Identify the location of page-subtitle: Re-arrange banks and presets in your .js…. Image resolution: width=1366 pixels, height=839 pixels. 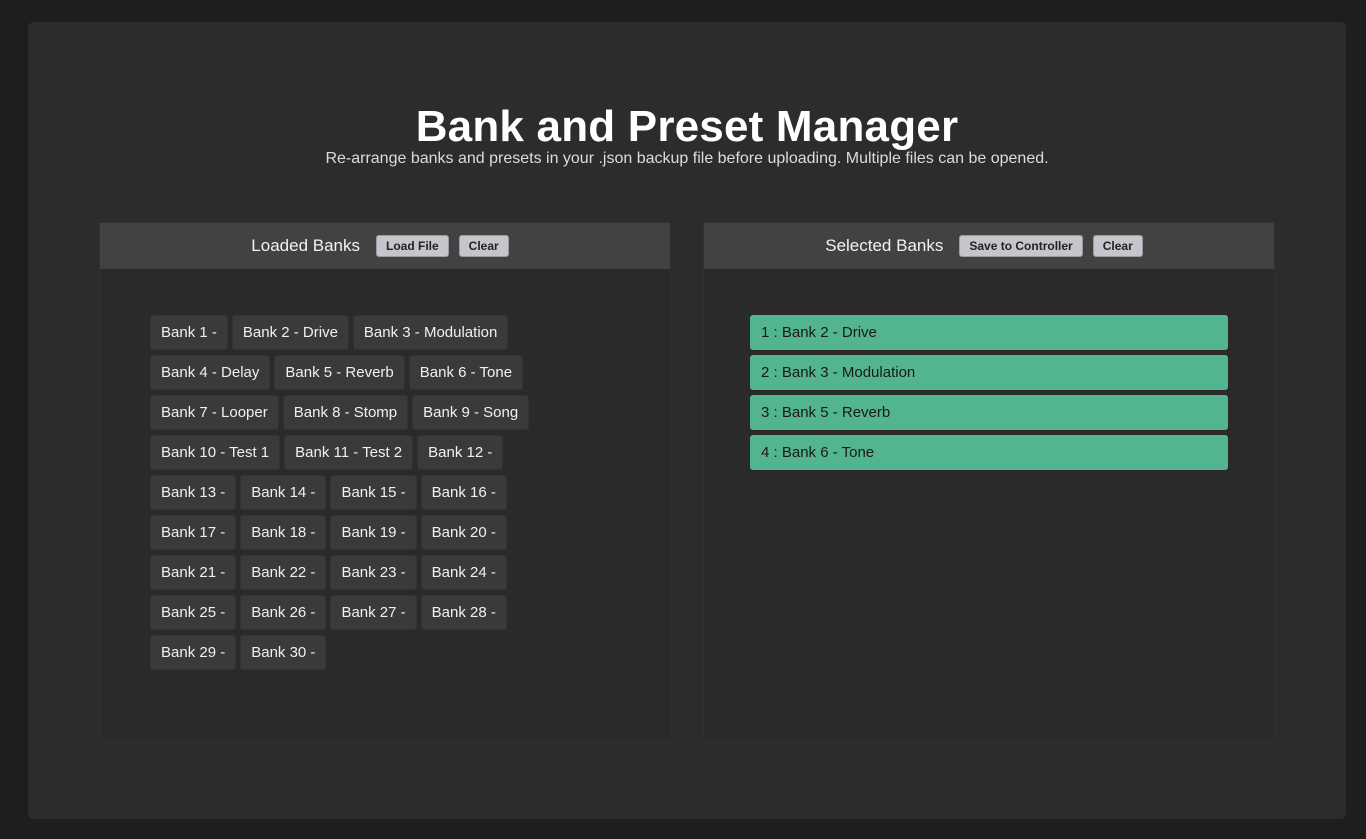
(687, 158).